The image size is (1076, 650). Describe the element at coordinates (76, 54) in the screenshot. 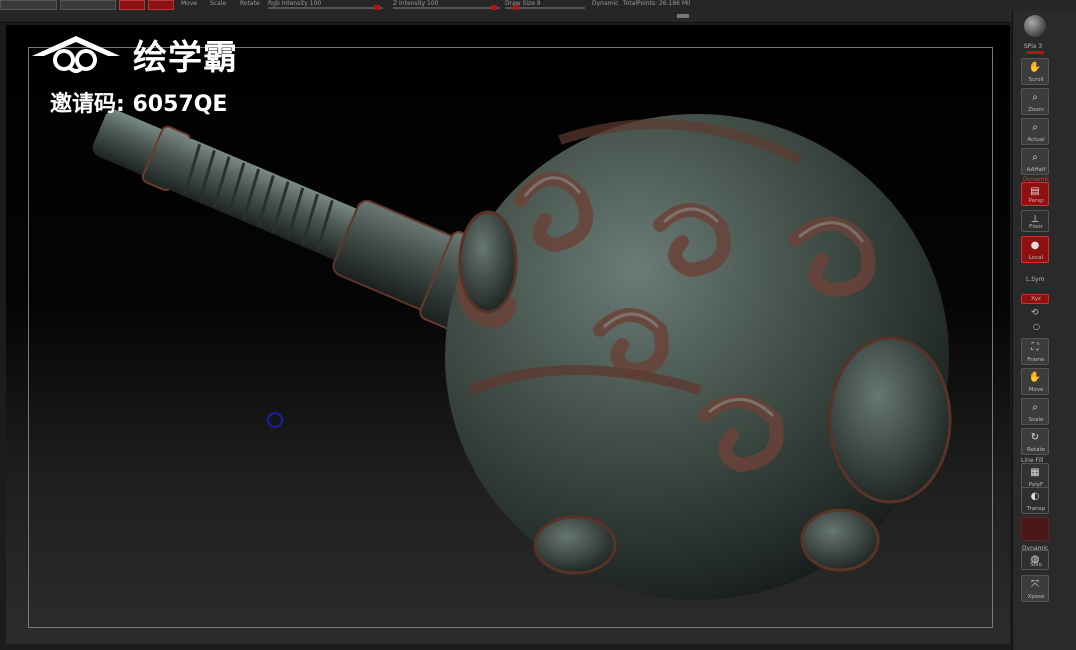

I see `brand-logo-icon` at that location.